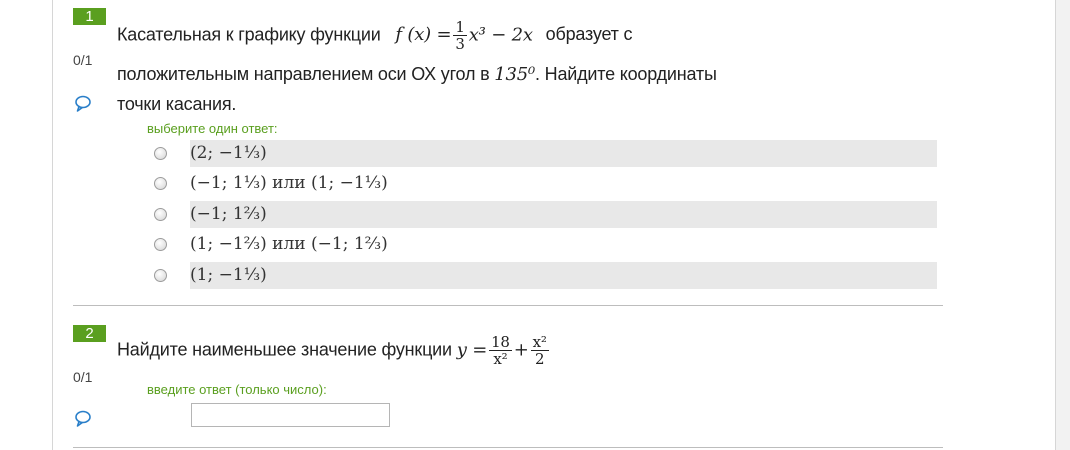  What do you see at coordinates (460, 27) in the screenshot?
I see `fraction-numerator: 1` at bounding box center [460, 27].